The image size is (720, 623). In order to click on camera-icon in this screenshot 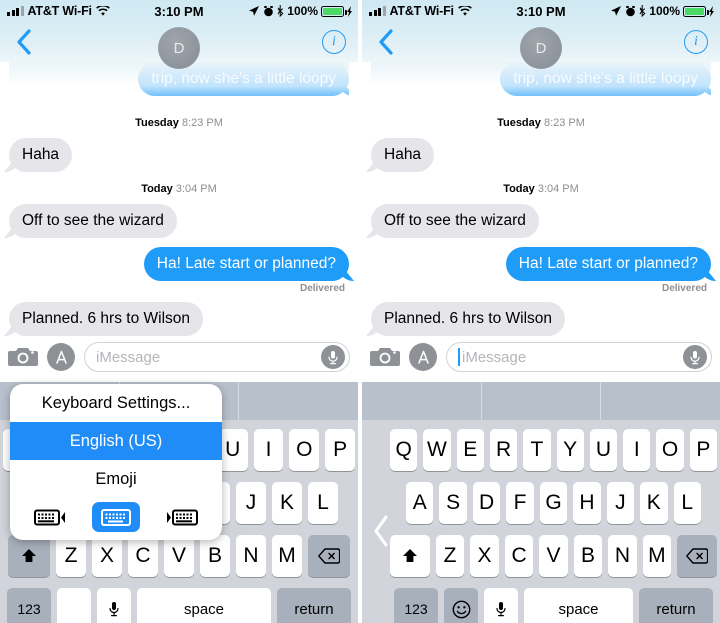, I will do `click(23, 357)`.